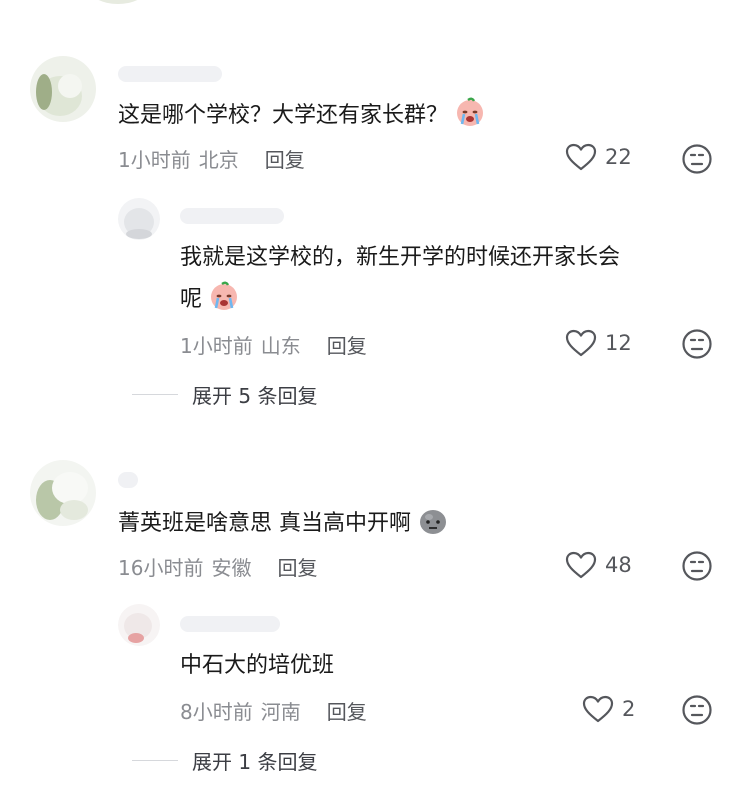 This screenshot has height=800, width=744. I want to click on like-count: 12, so click(618, 343).